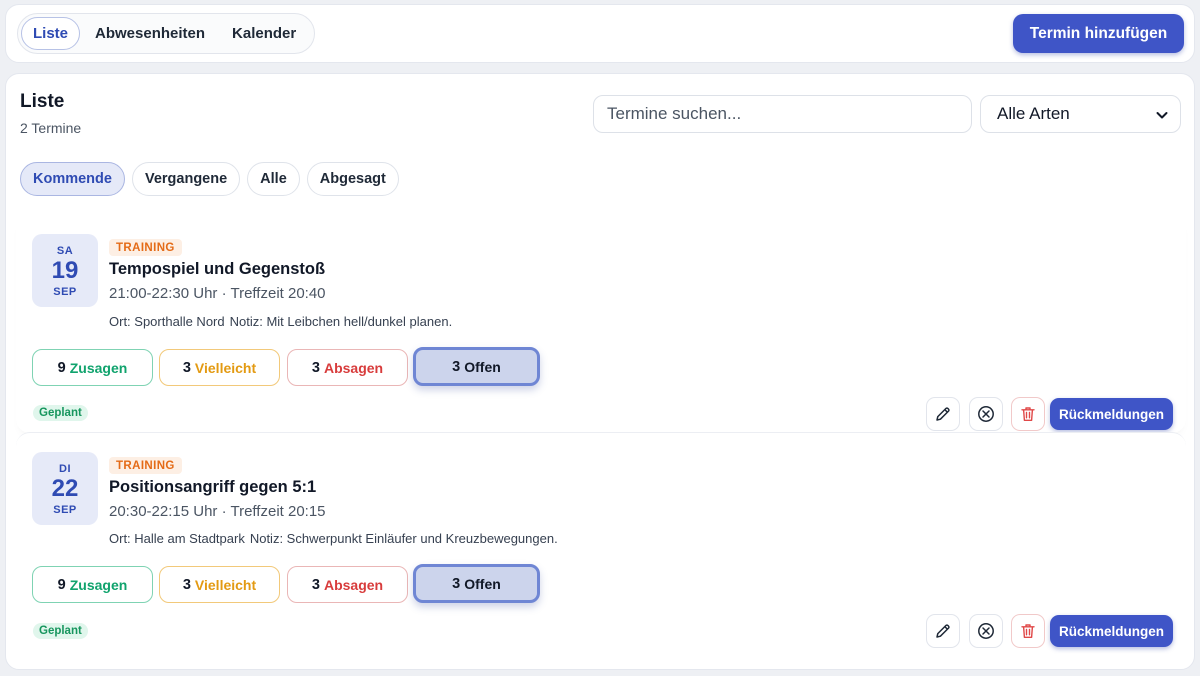  What do you see at coordinates (72, 179) in the screenshot?
I see `filter-kommende: Kommende` at bounding box center [72, 179].